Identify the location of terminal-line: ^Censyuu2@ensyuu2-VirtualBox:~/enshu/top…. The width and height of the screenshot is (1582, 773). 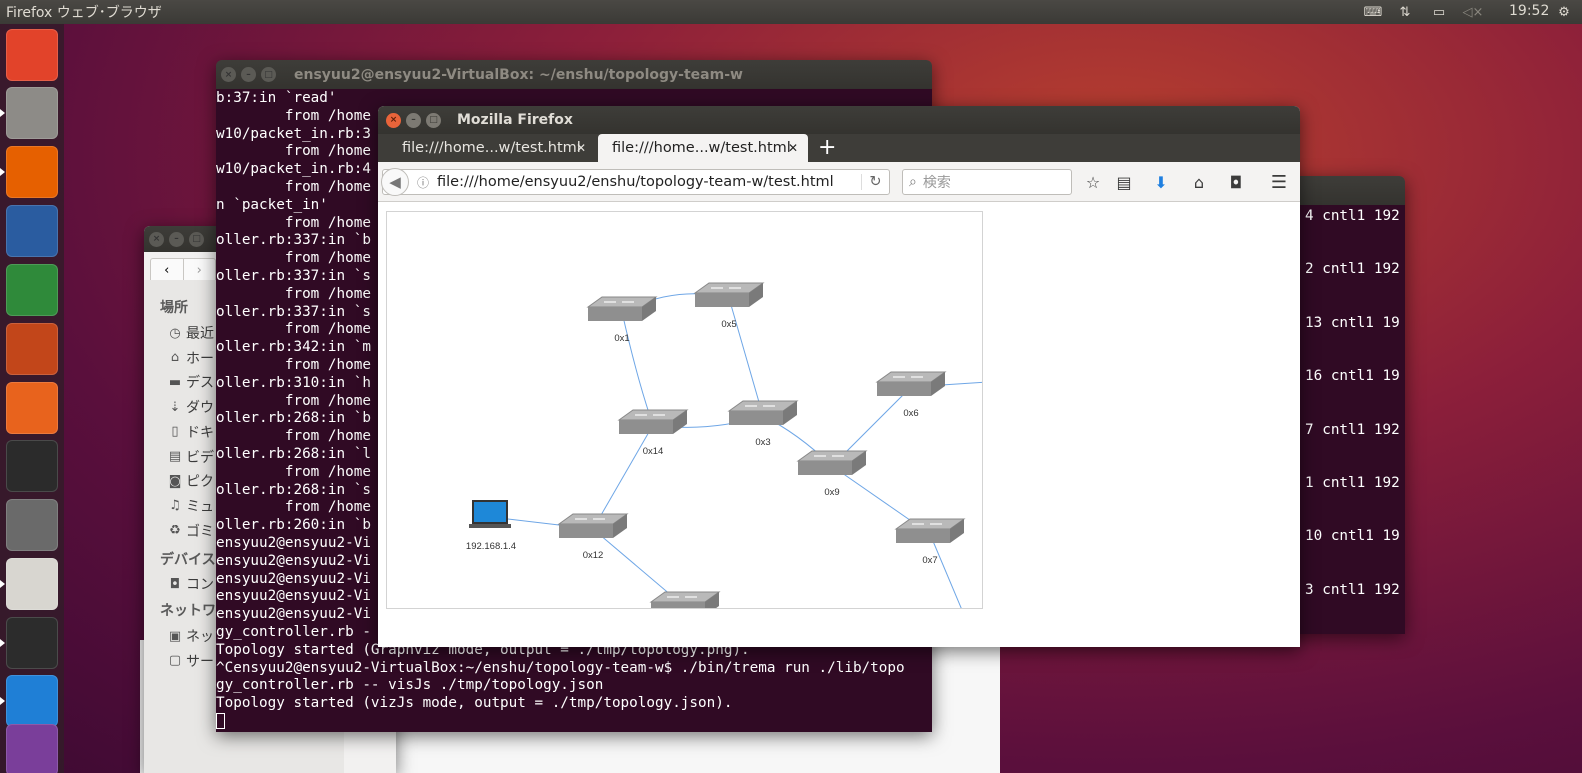
(560, 667).